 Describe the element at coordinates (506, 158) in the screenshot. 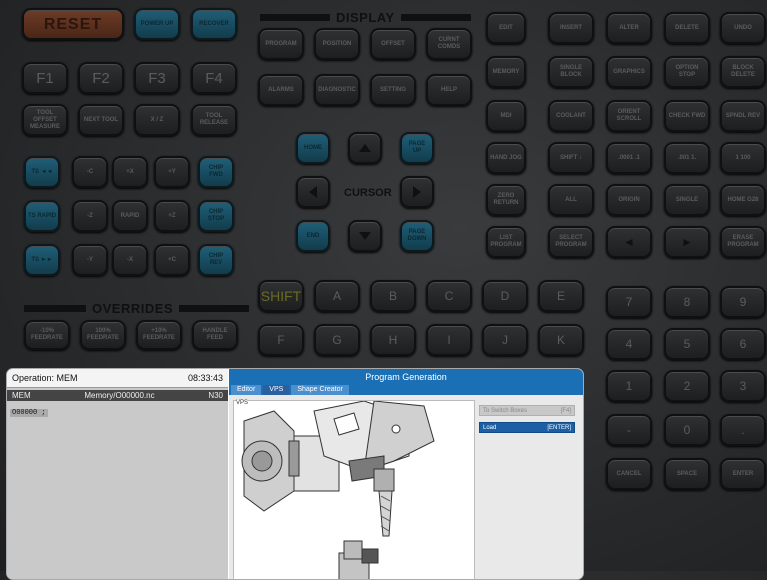

I see `hand-jog-key: HAND JOG` at that location.